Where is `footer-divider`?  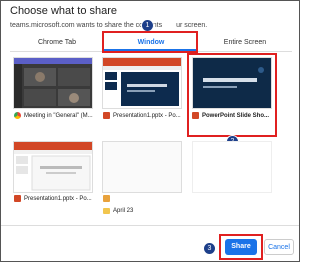
footer-divider is located at coordinates (150, 225).